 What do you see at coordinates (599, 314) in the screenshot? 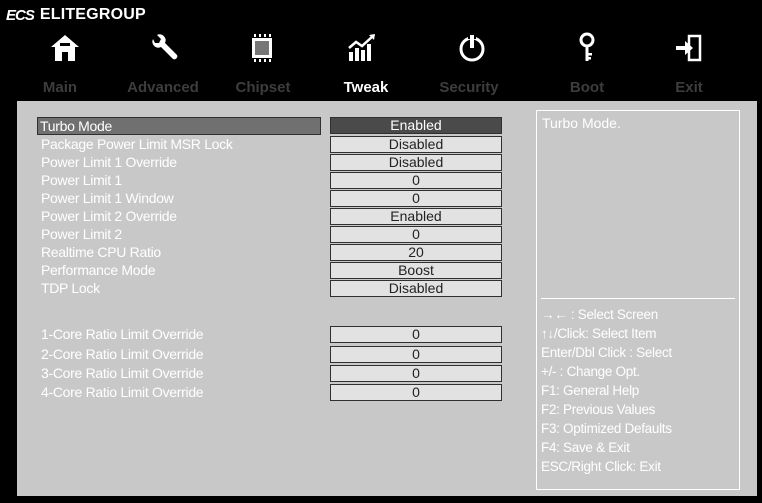
I see `help-key-select-screen: →← : Select Screen` at bounding box center [599, 314].